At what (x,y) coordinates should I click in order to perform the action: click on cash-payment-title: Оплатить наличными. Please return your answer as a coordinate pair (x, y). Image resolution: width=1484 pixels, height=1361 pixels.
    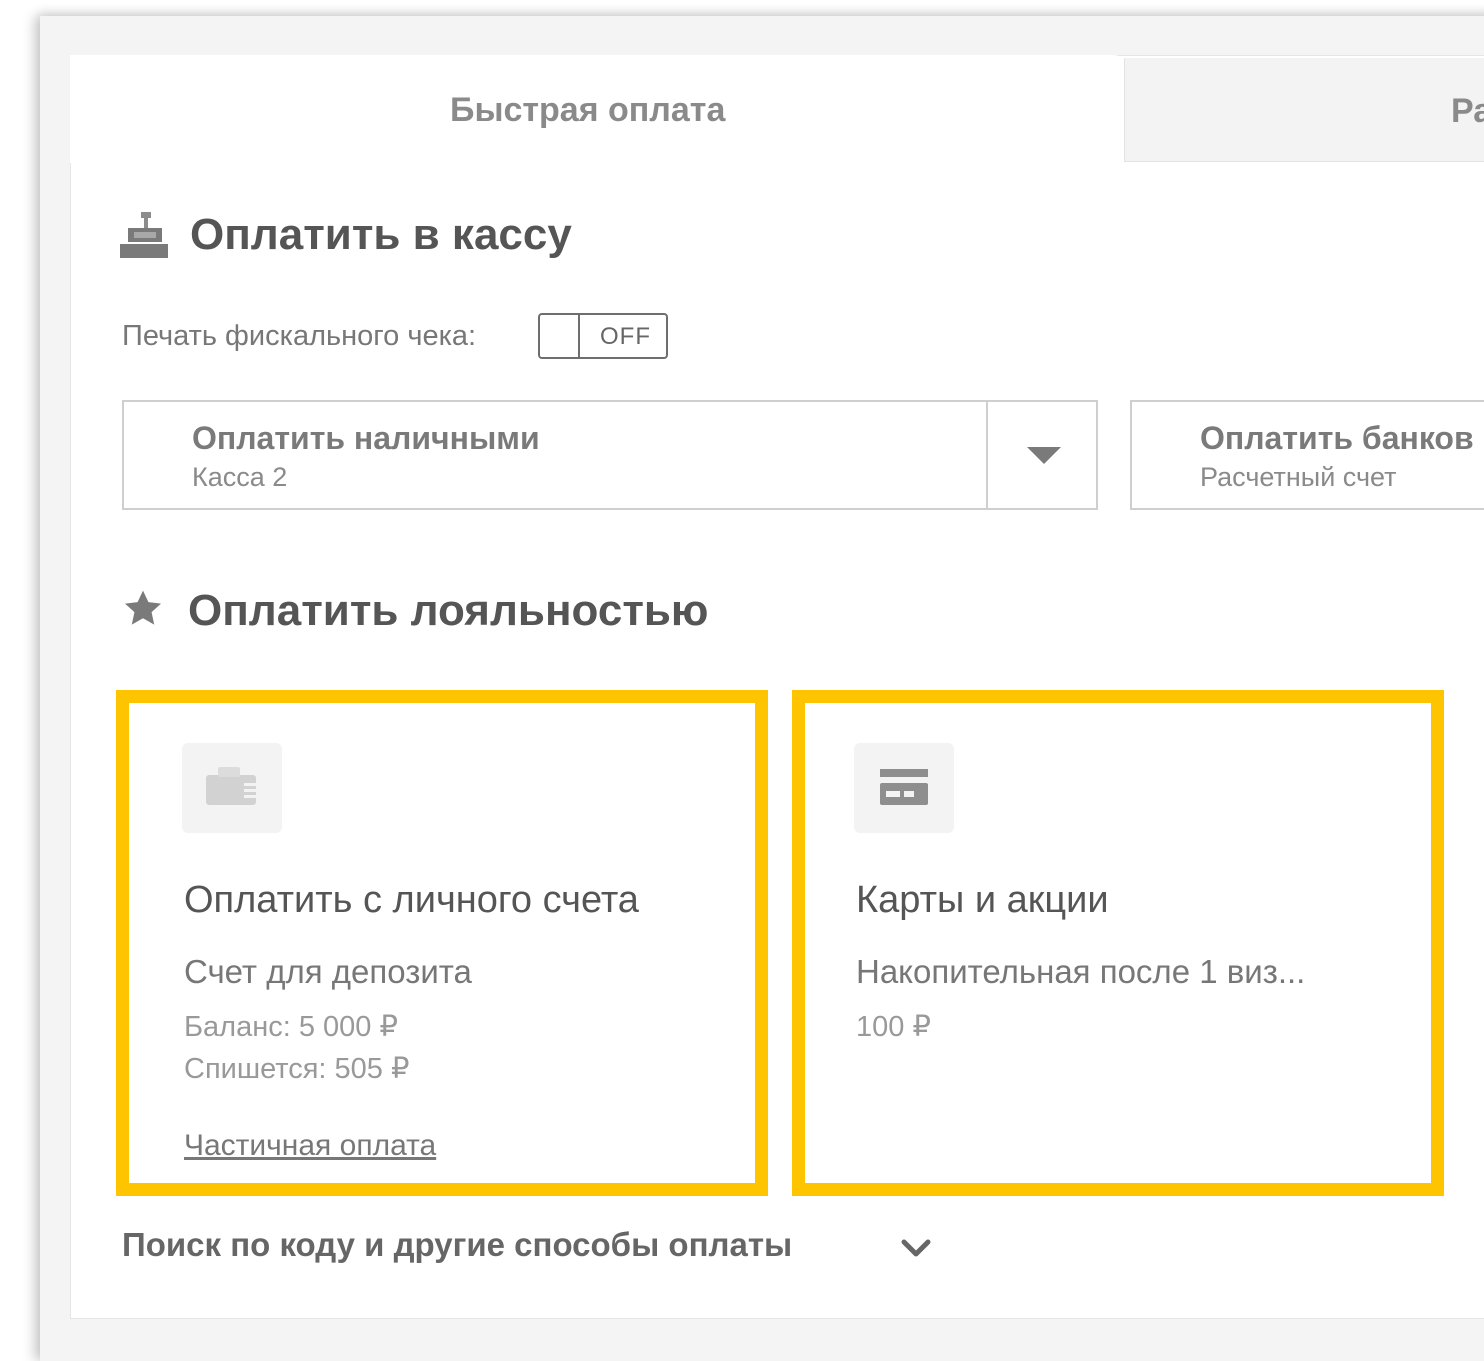
    Looking at the image, I should click on (366, 438).